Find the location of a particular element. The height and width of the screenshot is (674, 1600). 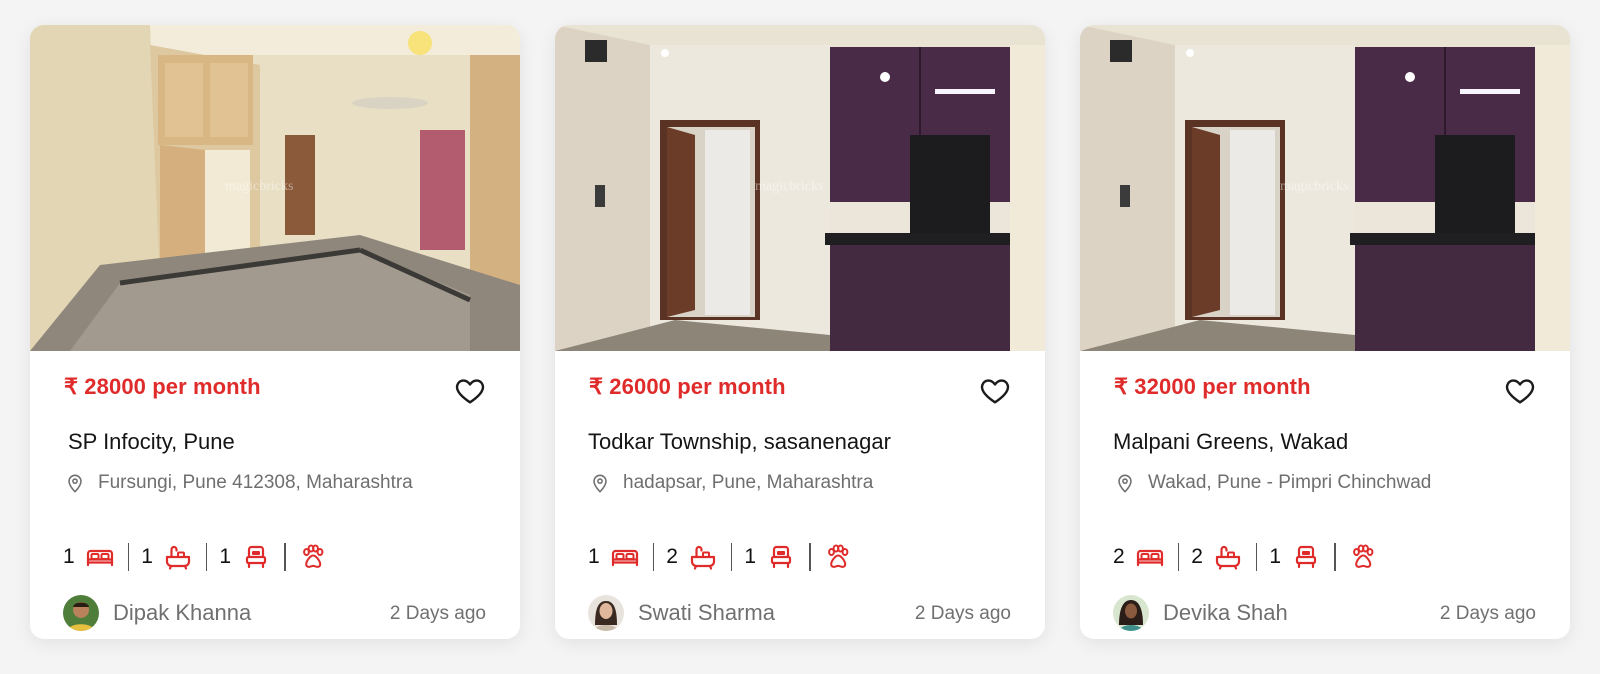

listing-features: 1 1 1 is located at coordinates (195, 557).